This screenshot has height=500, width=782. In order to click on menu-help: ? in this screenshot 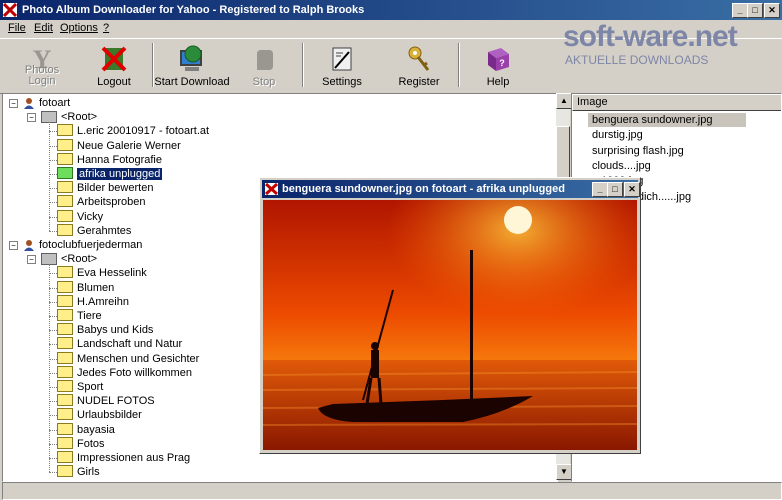, I will do `click(106, 28)`.